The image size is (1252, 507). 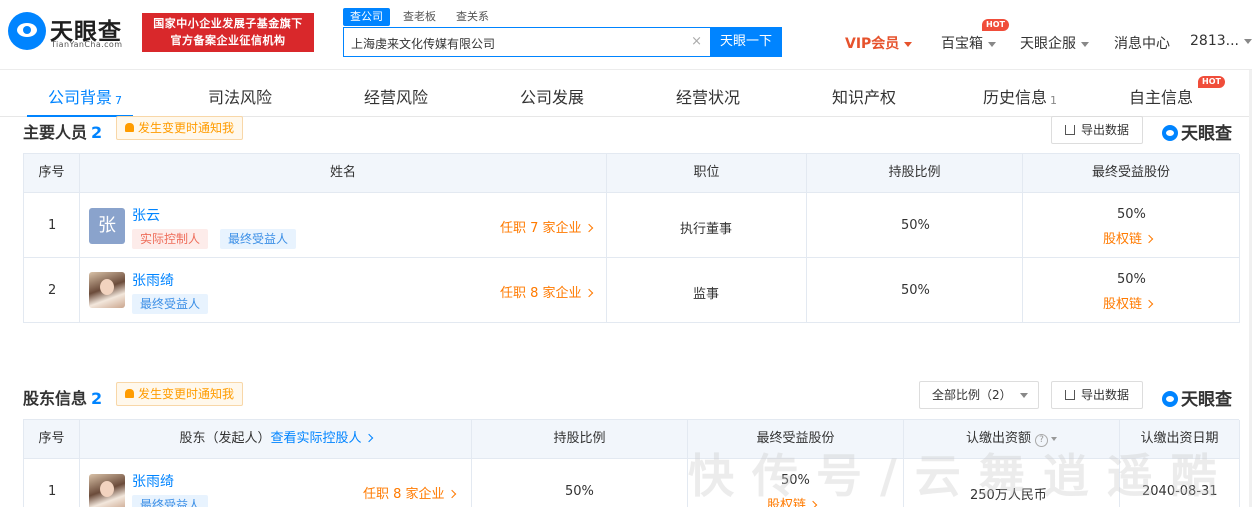 What do you see at coordinates (1054, 100) in the screenshot?
I see `tab-count: 1` at bounding box center [1054, 100].